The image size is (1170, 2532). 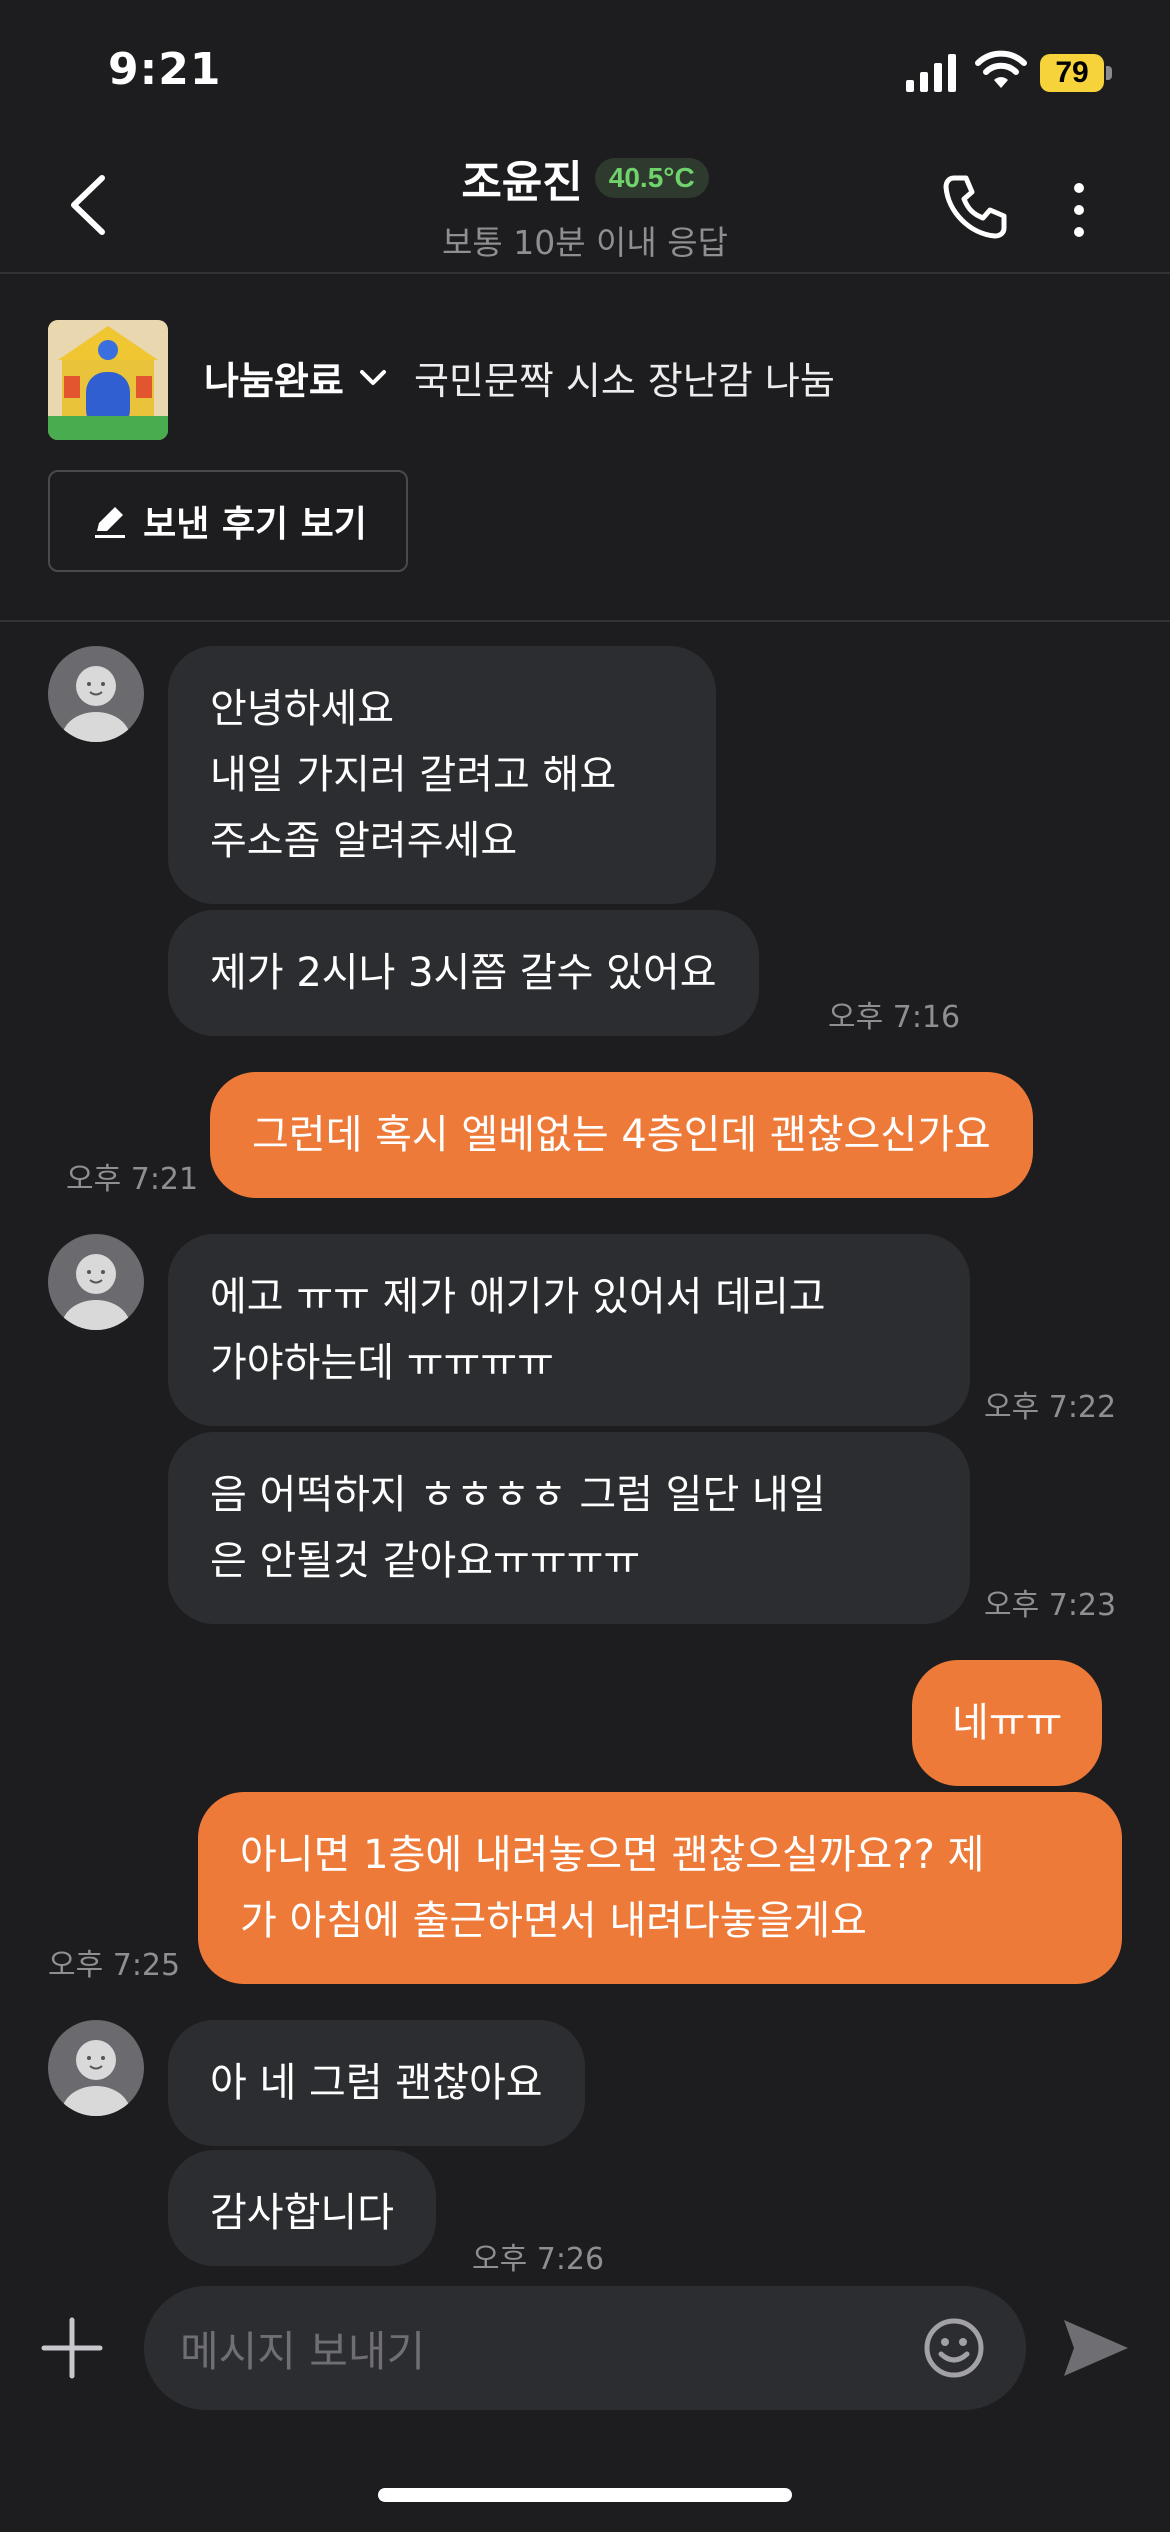 I want to click on message-bubble-outgoing: 네ㅠㅠ, so click(x=1007, y=1723).